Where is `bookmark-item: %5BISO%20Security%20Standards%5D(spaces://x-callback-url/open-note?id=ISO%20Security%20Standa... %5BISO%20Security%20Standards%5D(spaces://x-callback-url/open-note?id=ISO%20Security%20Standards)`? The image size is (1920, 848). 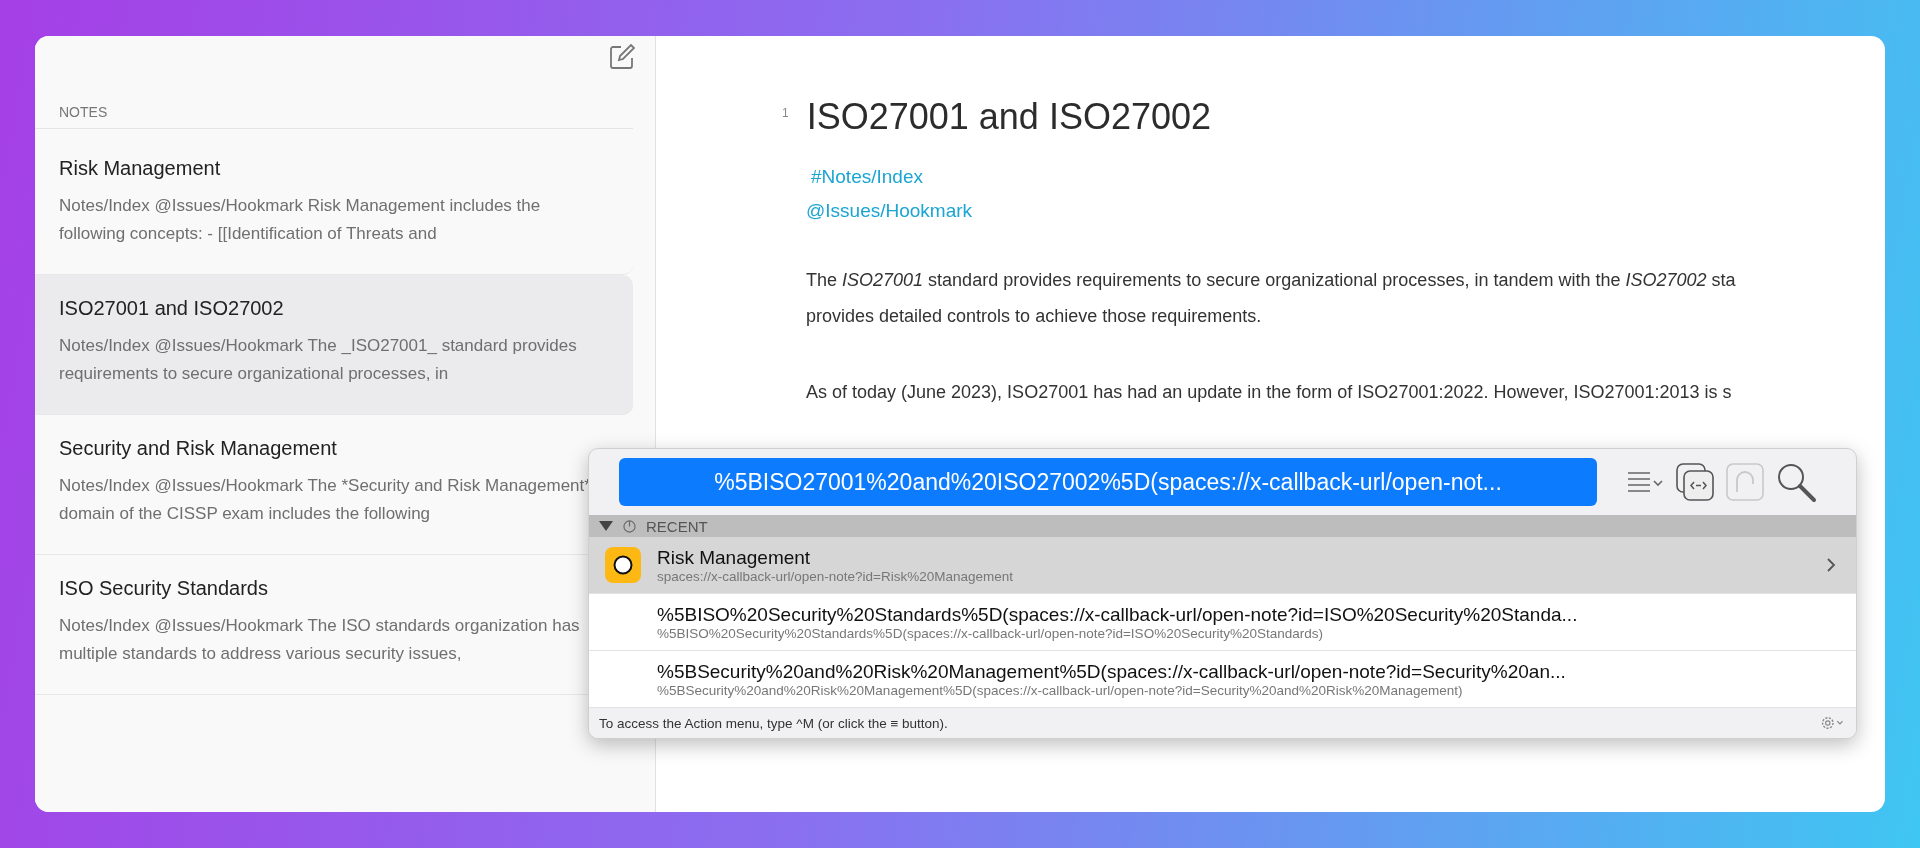 bookmark-item: %5BISO%20Security%20Standards%5D(spaces://x-callback-url/open-note?id=ISO%20Security%20Standa... %5BISO%20Security%20Standards%5D(spaces://x-callback-url/open-note?id=ISO%20Security%20Standards) is located at coordinates (1222, 622).